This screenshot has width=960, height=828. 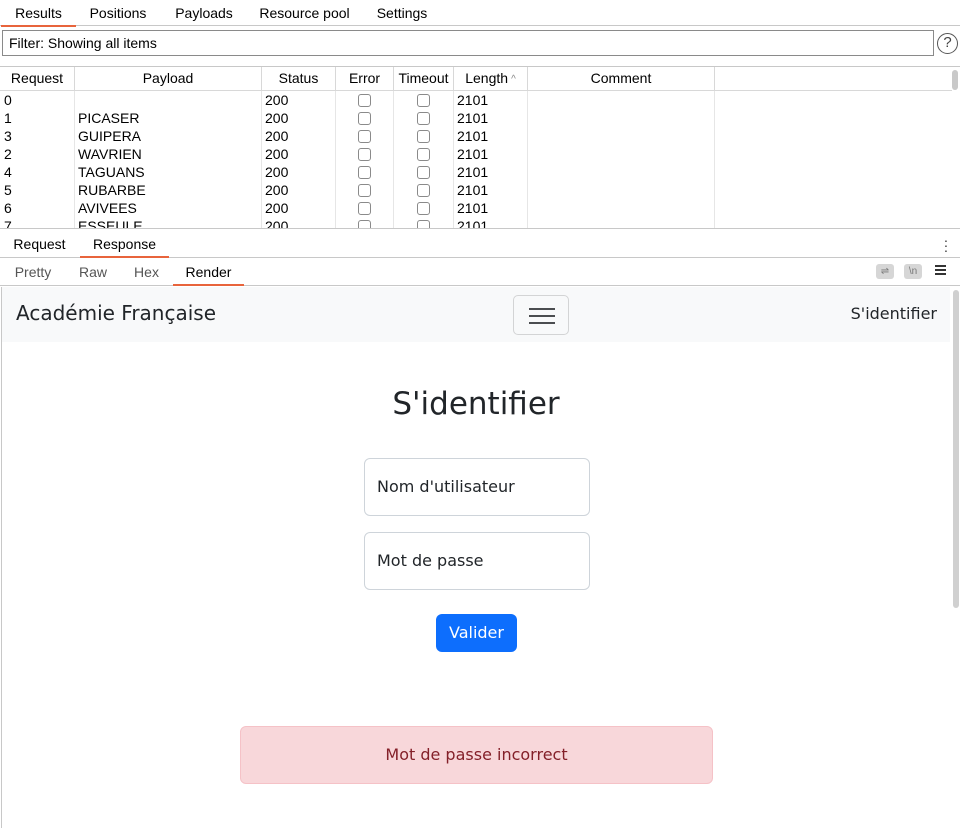 I want to click on cell-request: 4, so click(x=8, y=172).